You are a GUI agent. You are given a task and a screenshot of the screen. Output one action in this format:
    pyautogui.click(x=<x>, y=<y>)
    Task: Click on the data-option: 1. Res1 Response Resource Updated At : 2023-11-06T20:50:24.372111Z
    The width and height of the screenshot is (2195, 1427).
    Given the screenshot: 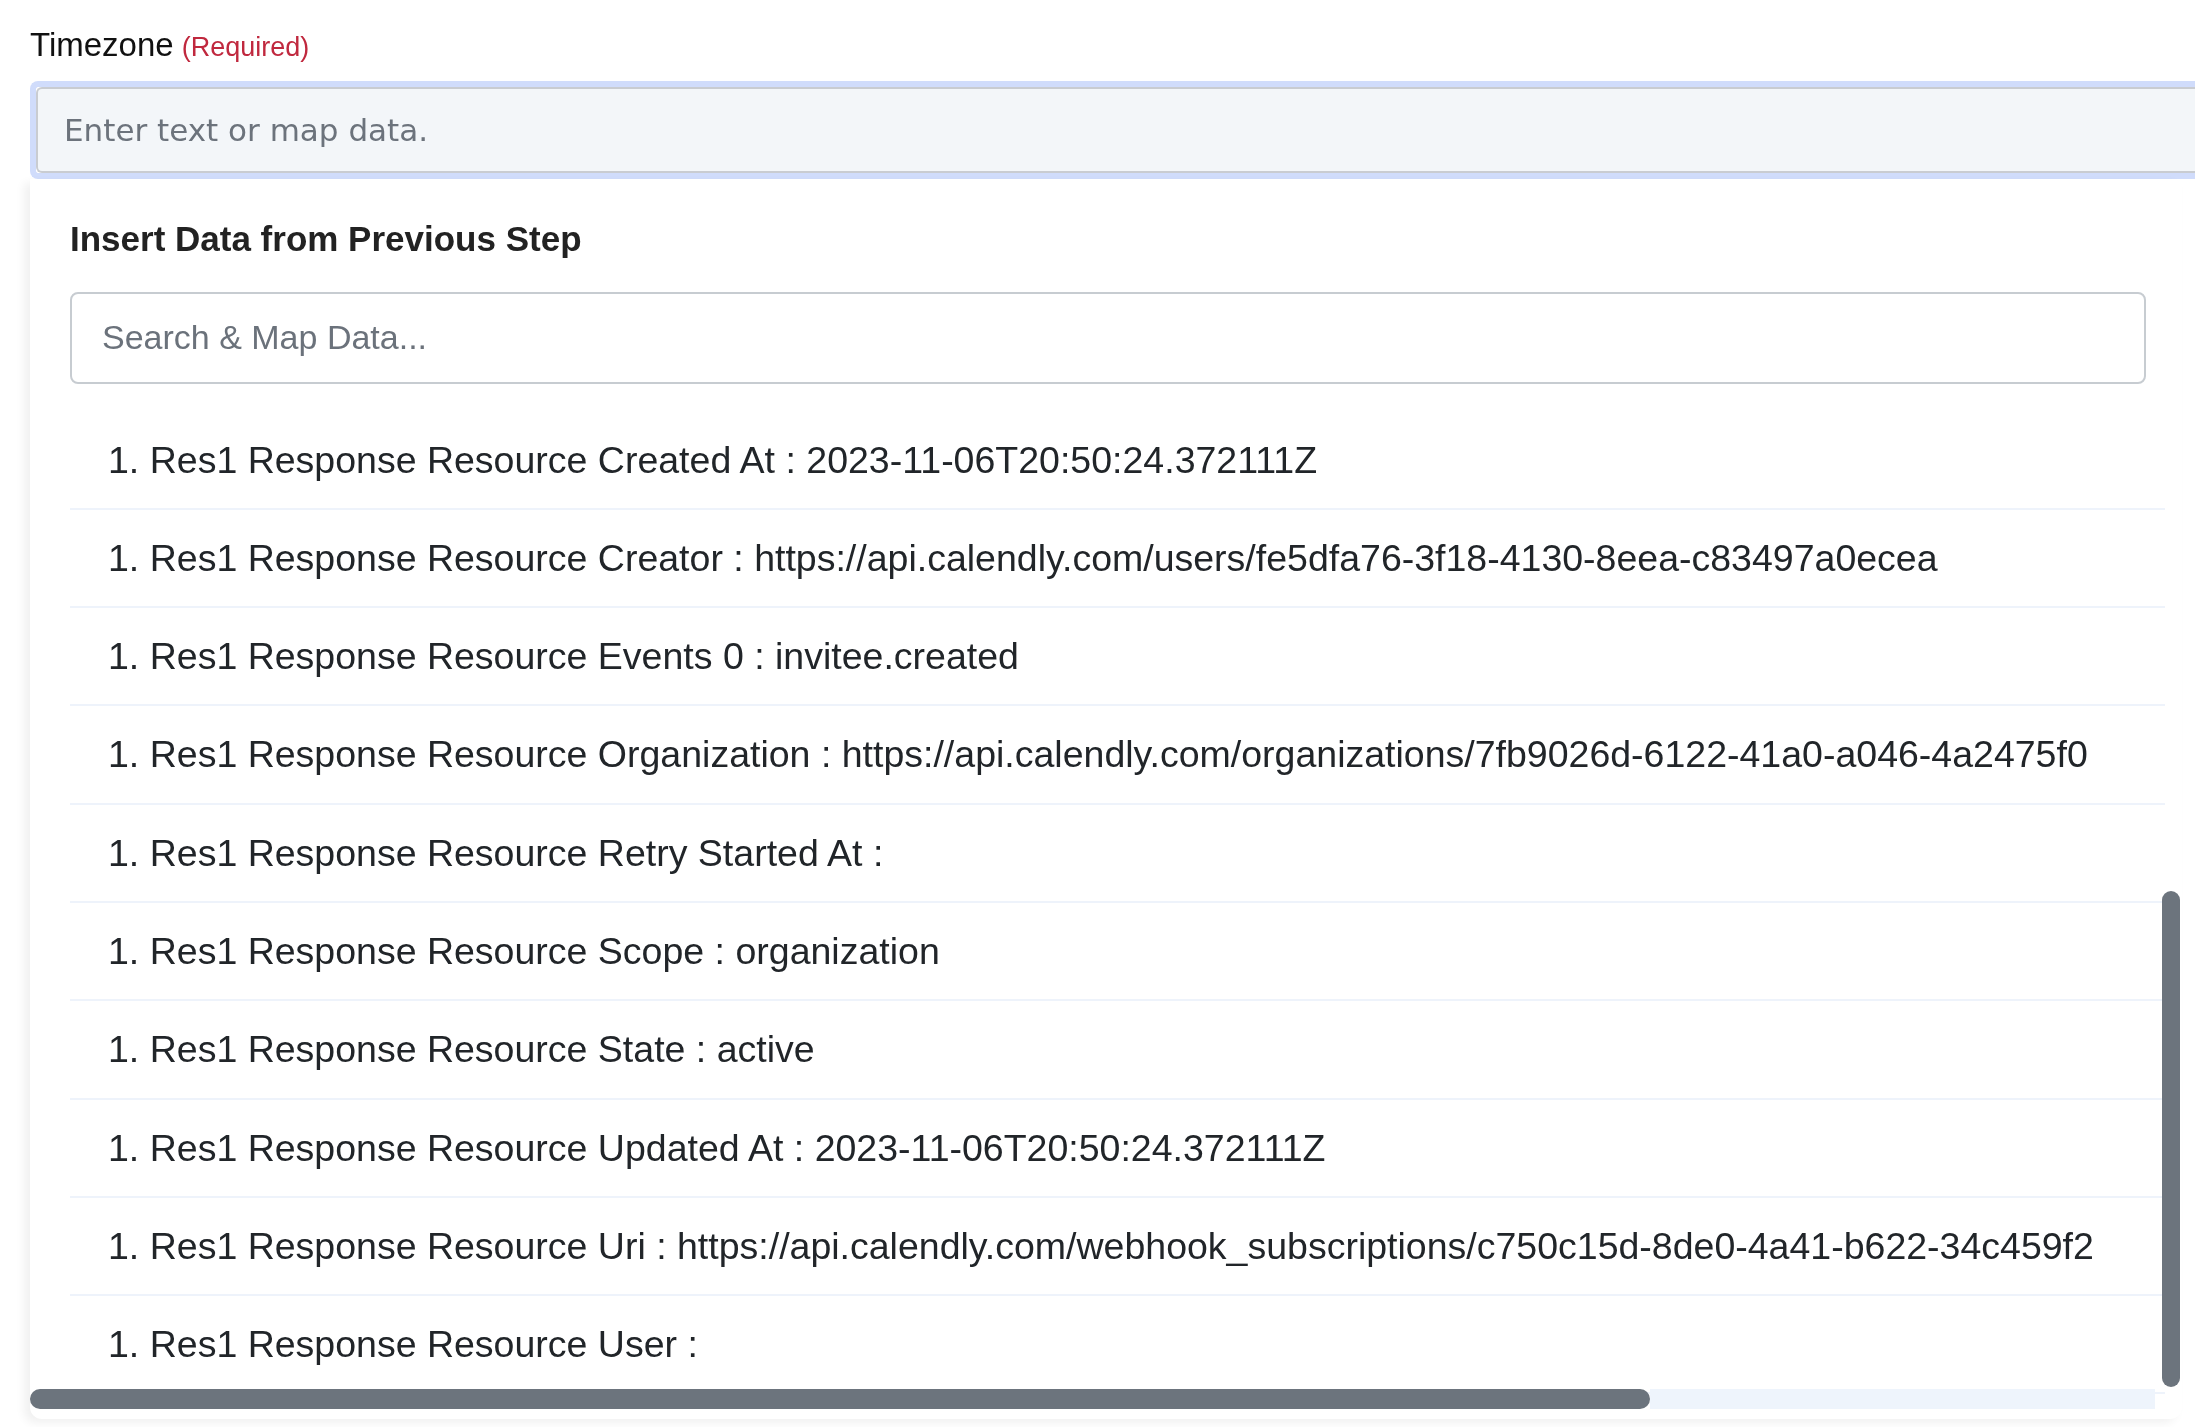 What is the action you would take?
    pyautogui.click(x=717, y=1147)
    